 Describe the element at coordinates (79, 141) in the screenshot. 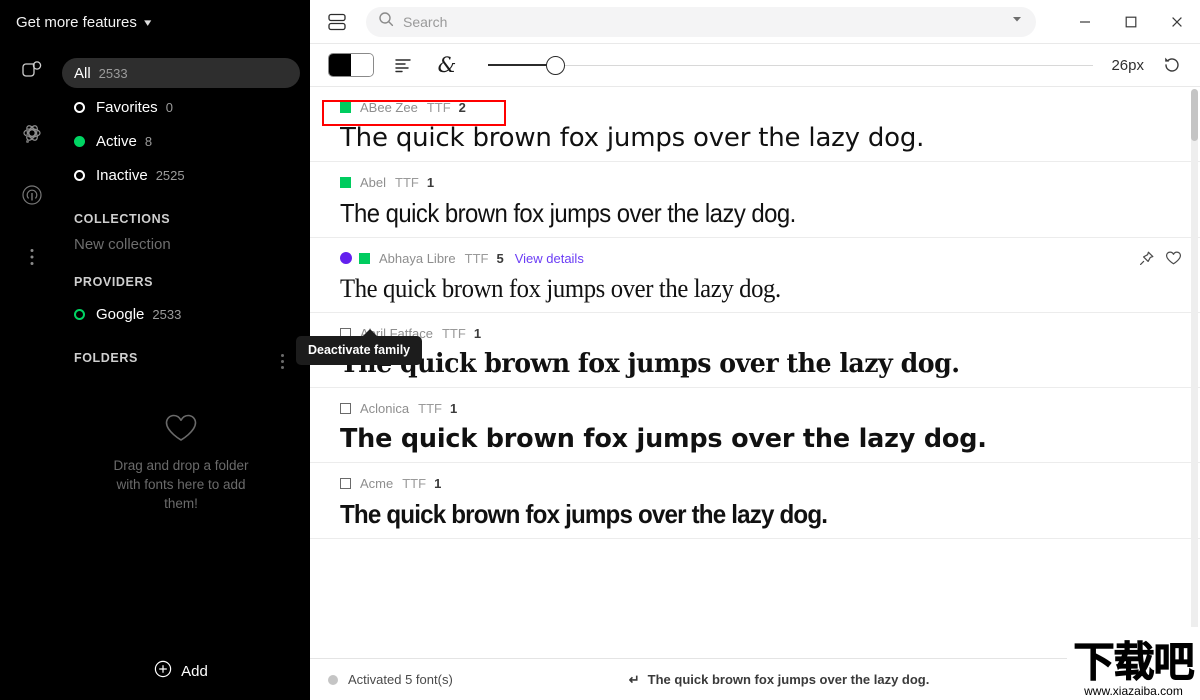

I see `status-dot-active-icon` at that location.